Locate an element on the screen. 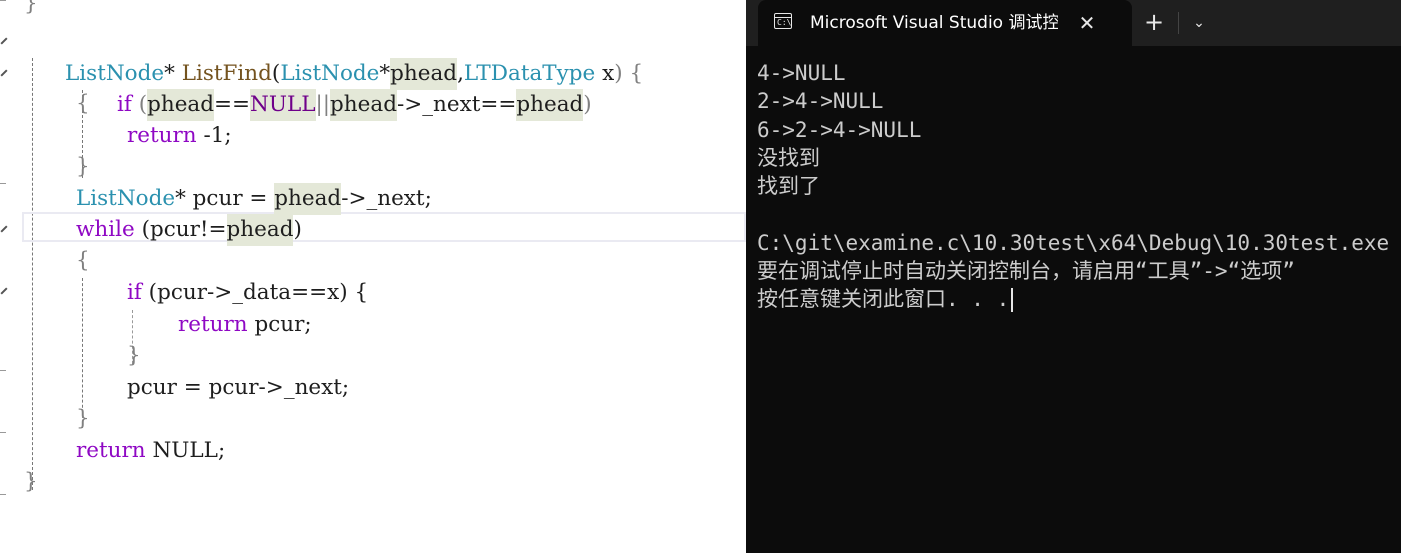 The height and width of the screenshot is (553, 1401). type-token: ListNode is located at coordinates (126, 198).